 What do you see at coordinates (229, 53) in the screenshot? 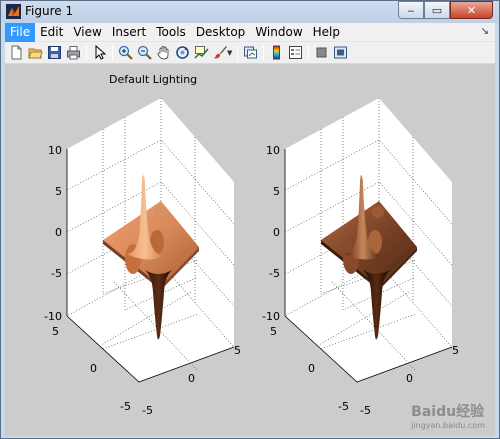
I see `brush-dropdown-icon: ▼` at bounding box center [229, 53].